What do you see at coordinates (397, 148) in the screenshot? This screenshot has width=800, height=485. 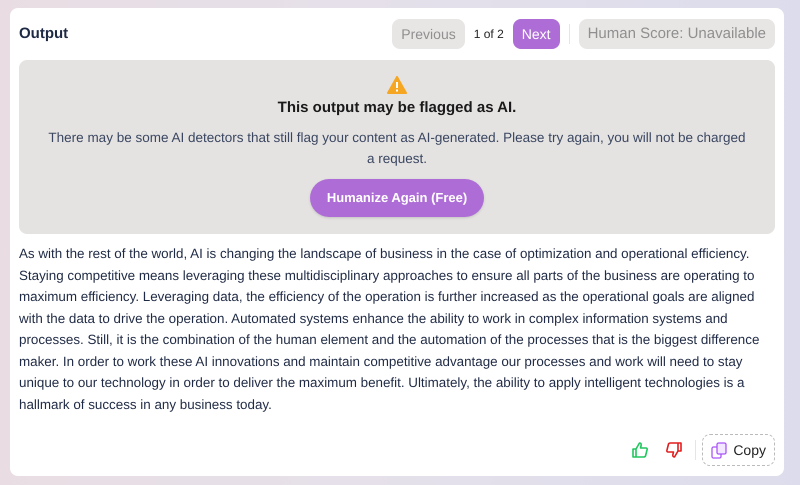 I see `warning-message: There may be some AI detectors that still flag your content as AI-generated. Please try again, you will not be charged a request.` at bounding box center [397, 148].